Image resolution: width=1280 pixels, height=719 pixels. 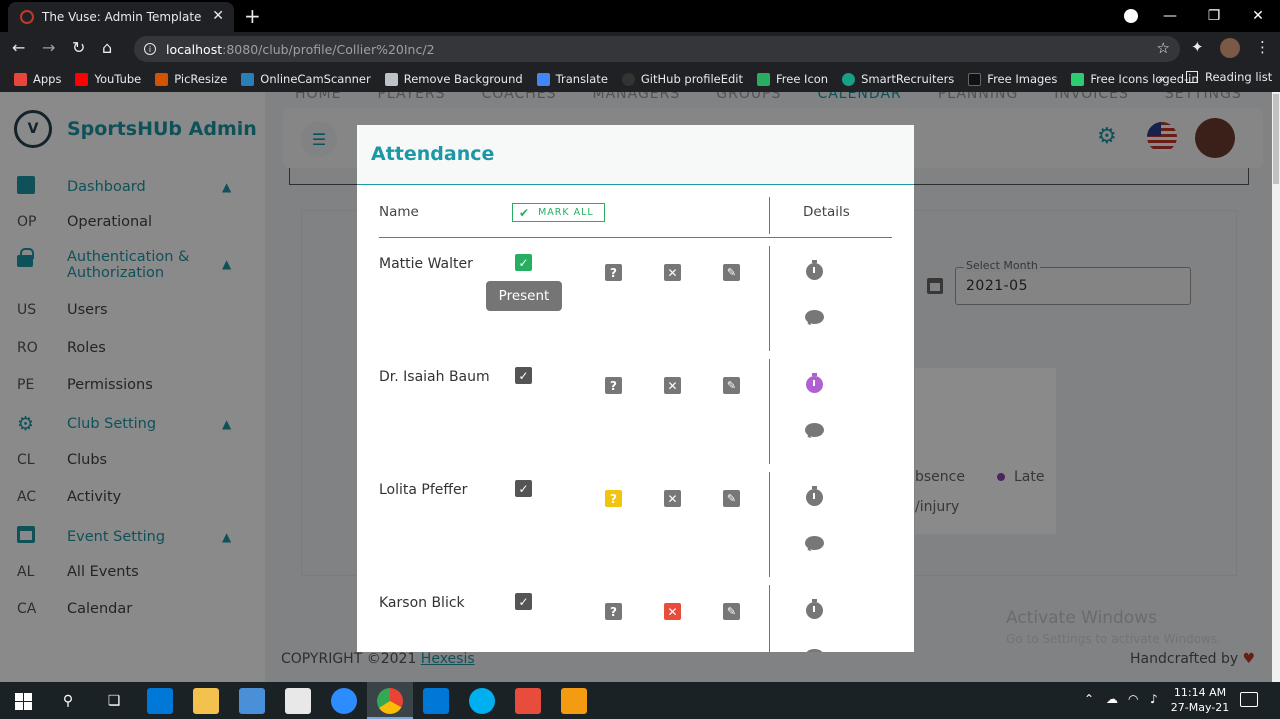 I want to click on bookmark-item: Free Icons loged-in, so click(x=1135, y=79).